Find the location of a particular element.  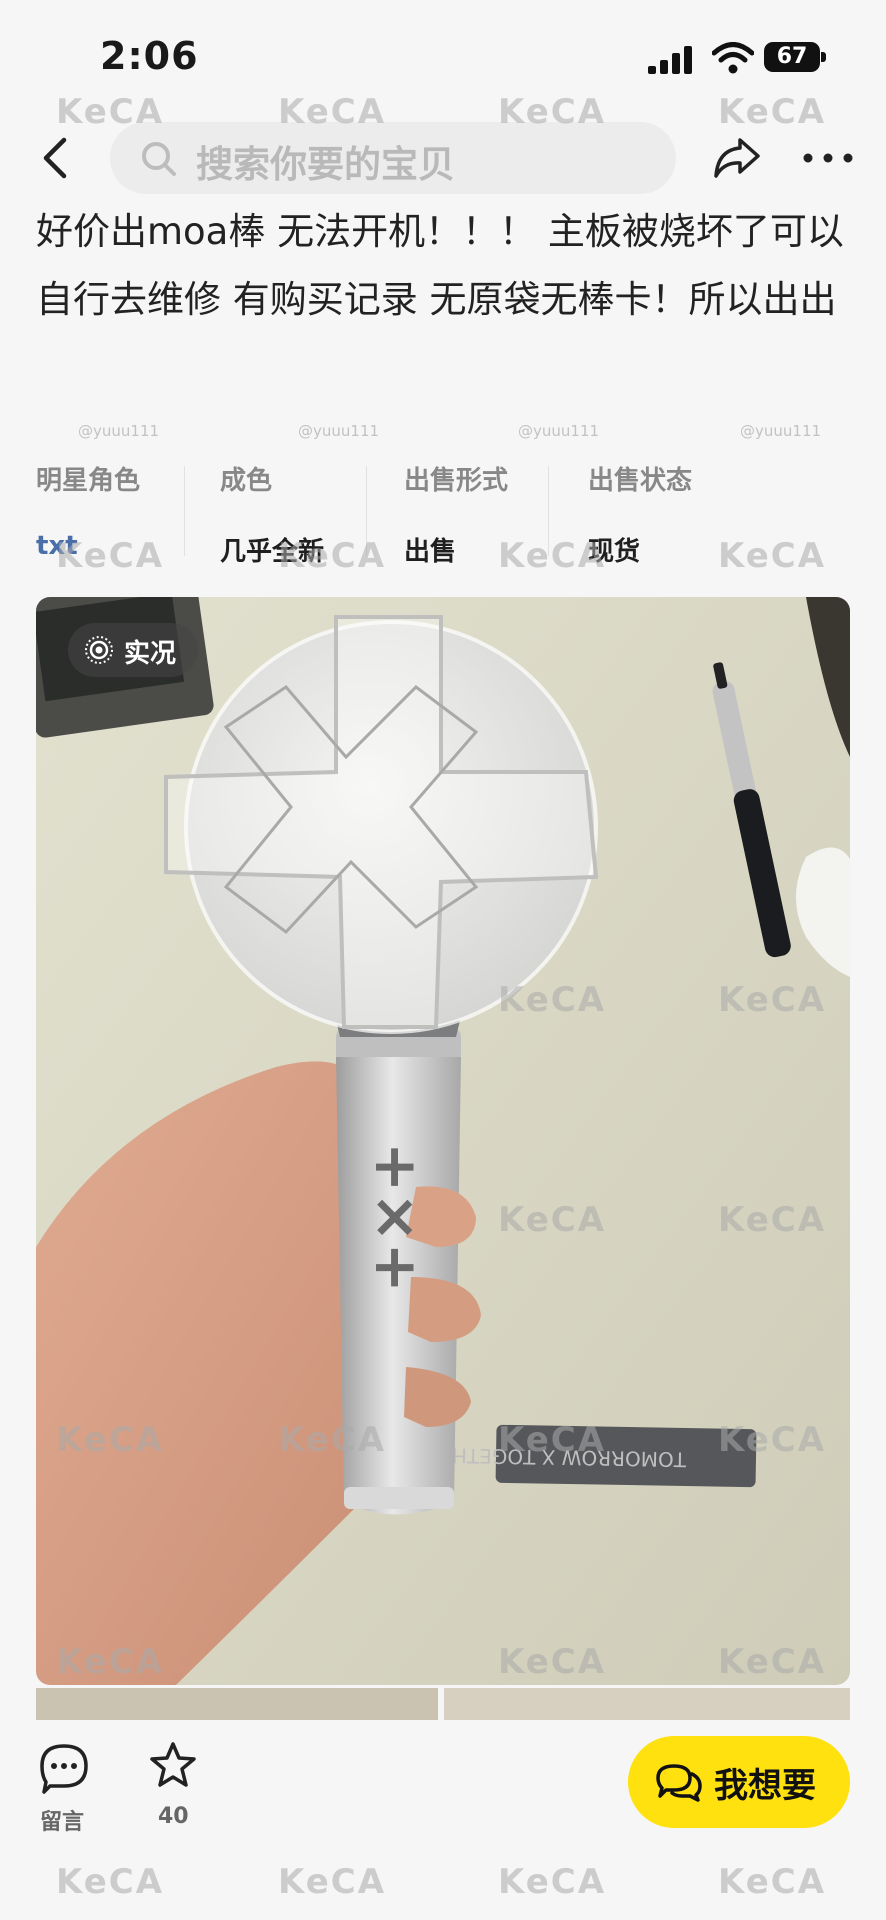

nav-bar: 搜索你要的宝贝 is located at coordinates (443, 159).